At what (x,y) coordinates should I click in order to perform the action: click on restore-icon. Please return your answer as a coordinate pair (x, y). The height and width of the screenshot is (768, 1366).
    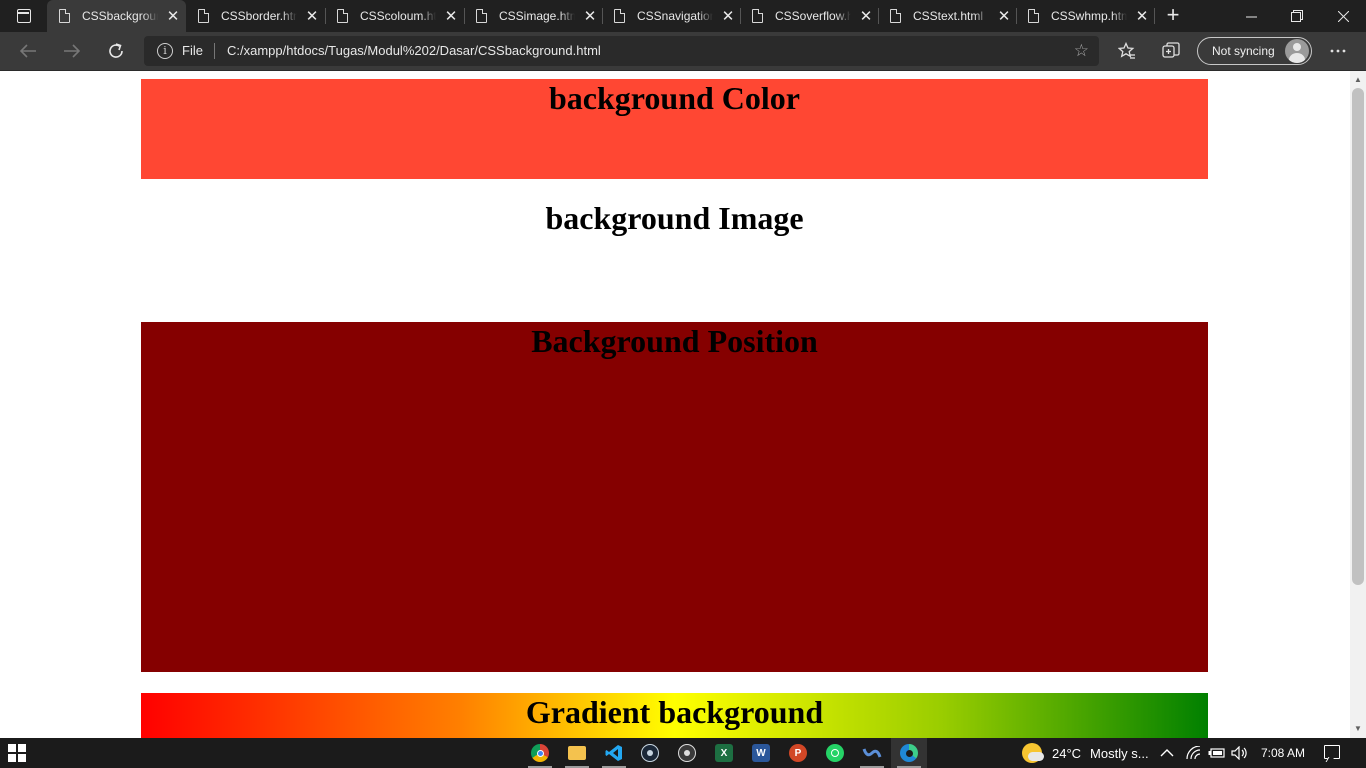
    Looking at the image, I should click on (1297, 16).